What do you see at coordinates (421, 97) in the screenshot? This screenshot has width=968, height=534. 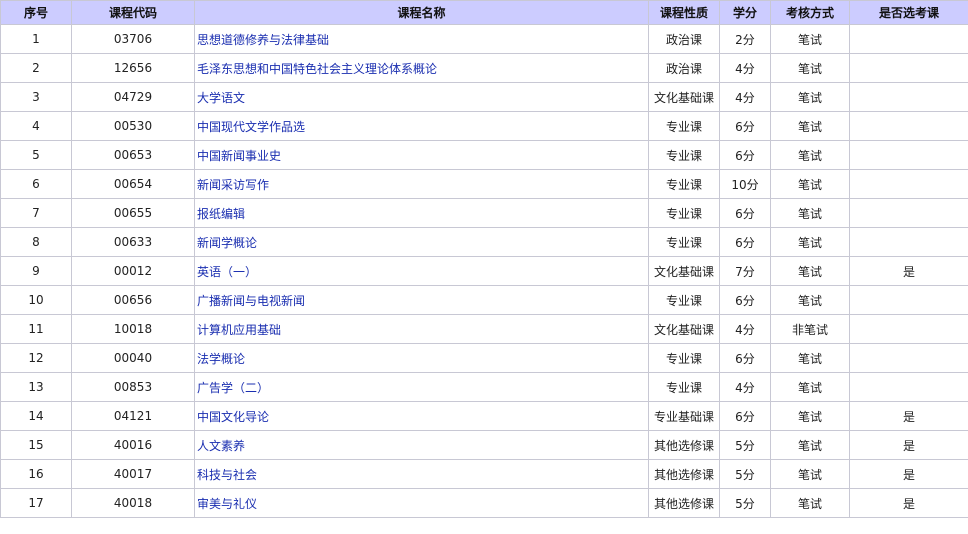 I see `cell-name: 大学语文` at bounding box center [421, 97].